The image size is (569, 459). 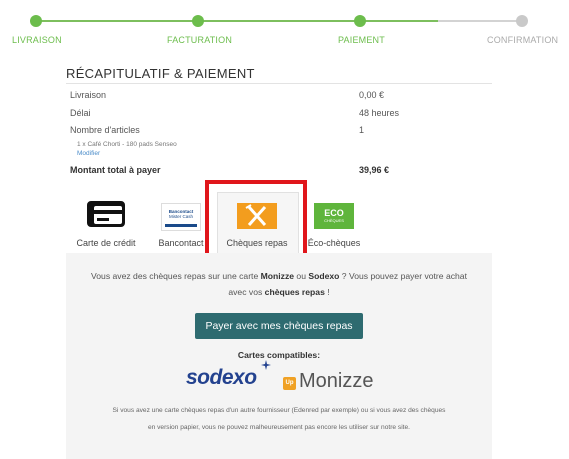 I want to click on step-label-paiement: PAIEMENT, so click(x=361, y=40).